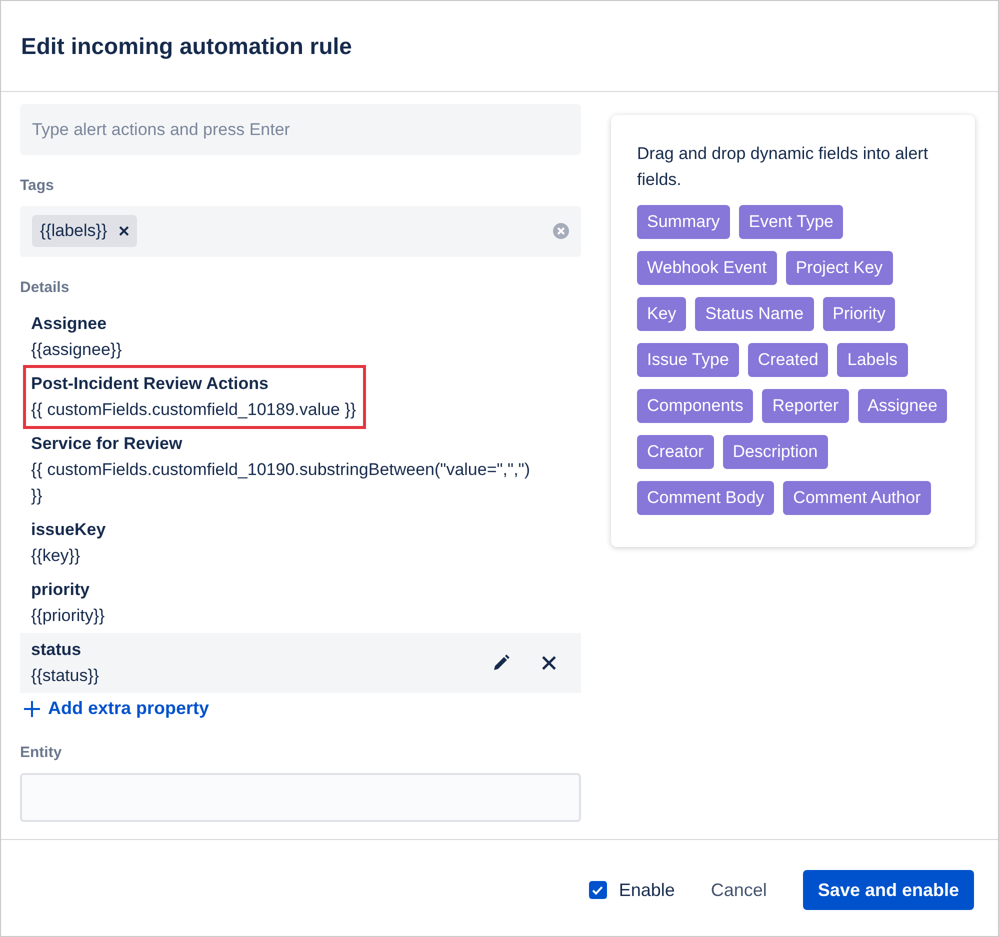 This screenshot has width=999, height=937. What do you see at coordinates (872, 360) in the screenshot?
I see `dynamic-field-chip: Labels` at bounding box center [872, 360].